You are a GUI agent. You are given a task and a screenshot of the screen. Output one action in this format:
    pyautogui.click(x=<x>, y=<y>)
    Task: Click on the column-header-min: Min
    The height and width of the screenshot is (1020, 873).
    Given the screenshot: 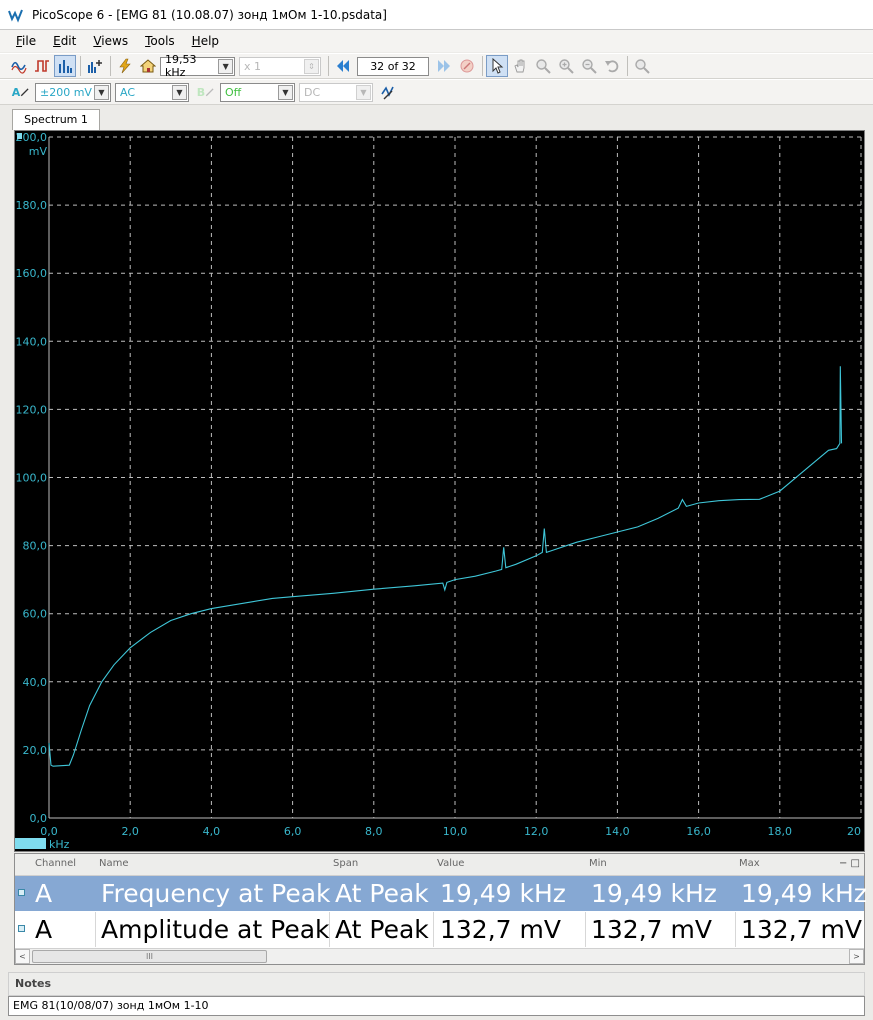 What is the action you would take?
    pyautogui.click(x=598, y=863)
    